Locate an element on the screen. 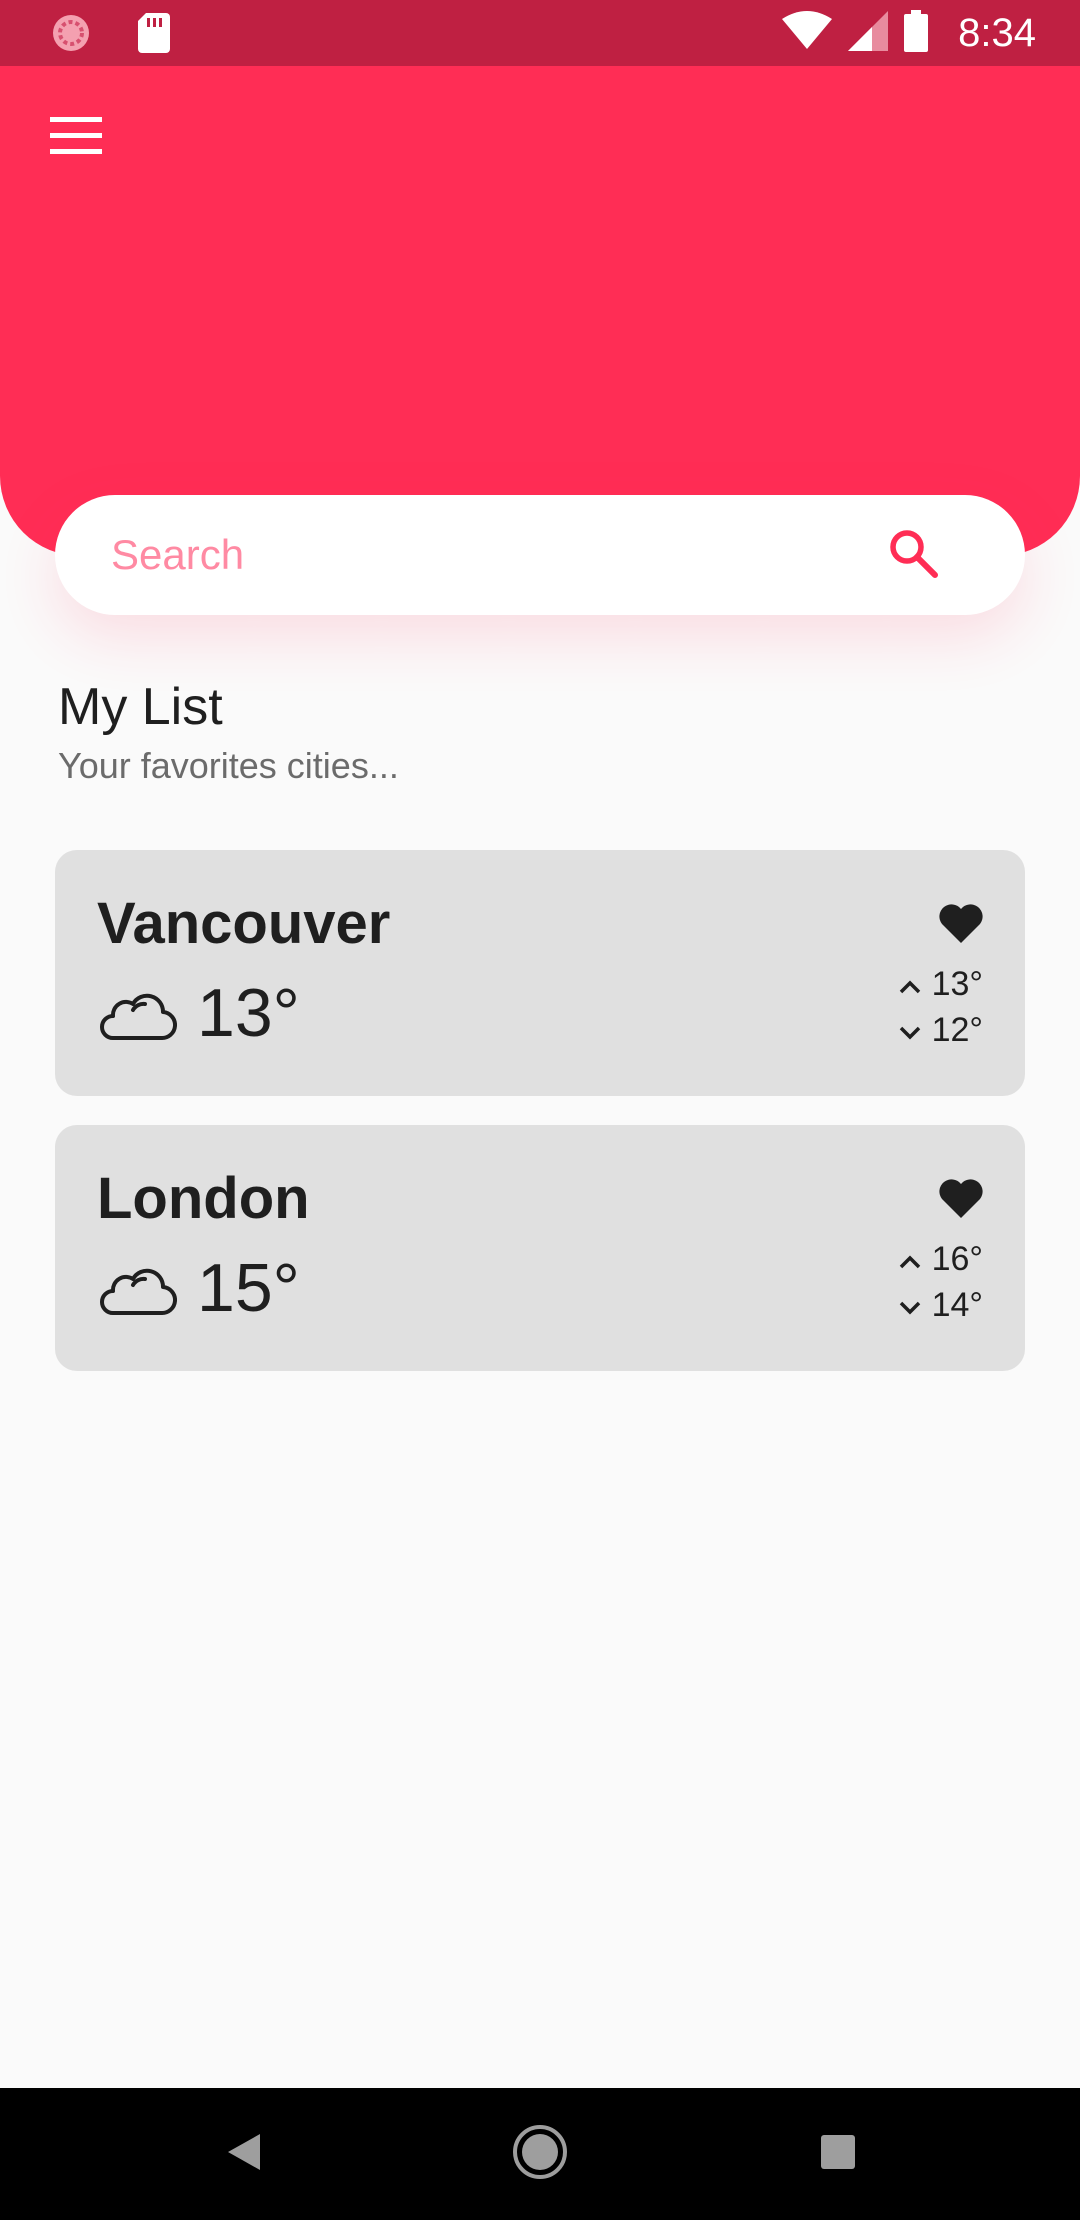 This screenshot has width=1080, height=2220. low-temp-value: 14° is located at coordinates (957, 1305).